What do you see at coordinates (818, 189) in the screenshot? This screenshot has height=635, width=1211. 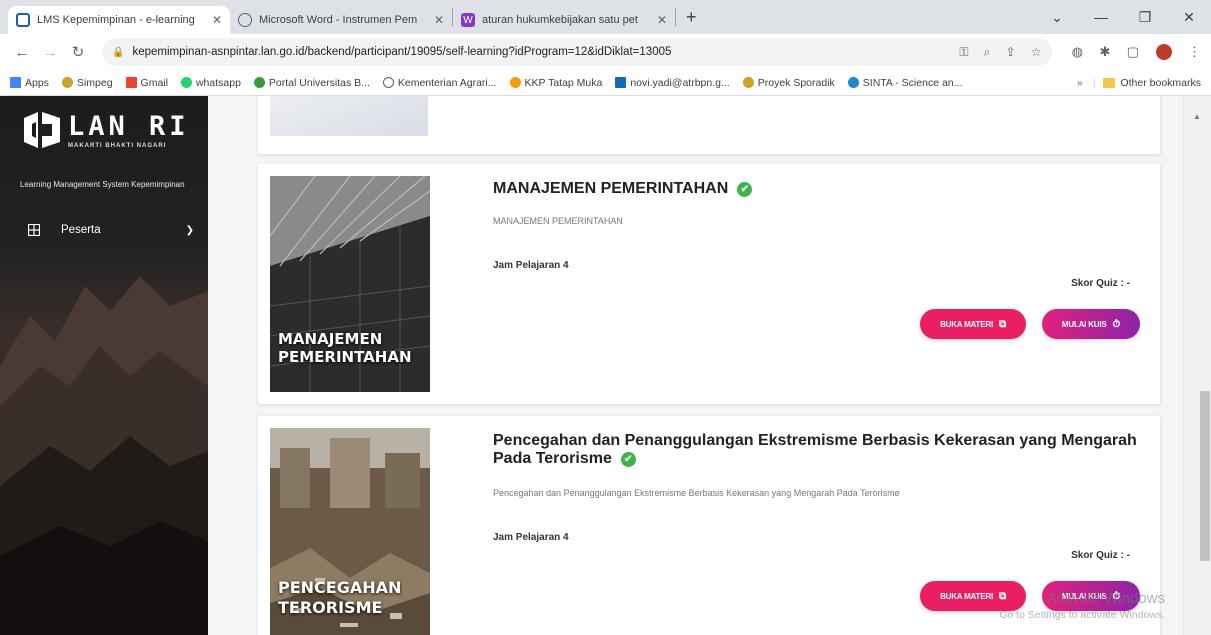 I see `course-title: MANAJEMEN PEMERINTAHAN ✔` at bounding box center [818, 189].